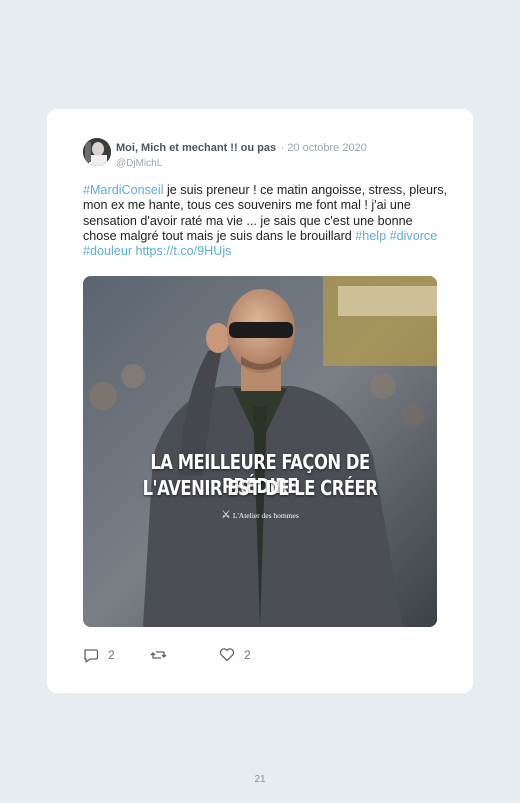 The width and height of the screenshot is (520, 803). What do you see at coordinates (111, 655) in the screenshot?
I see `reply-count: 2` at bounding box center [111, 655].